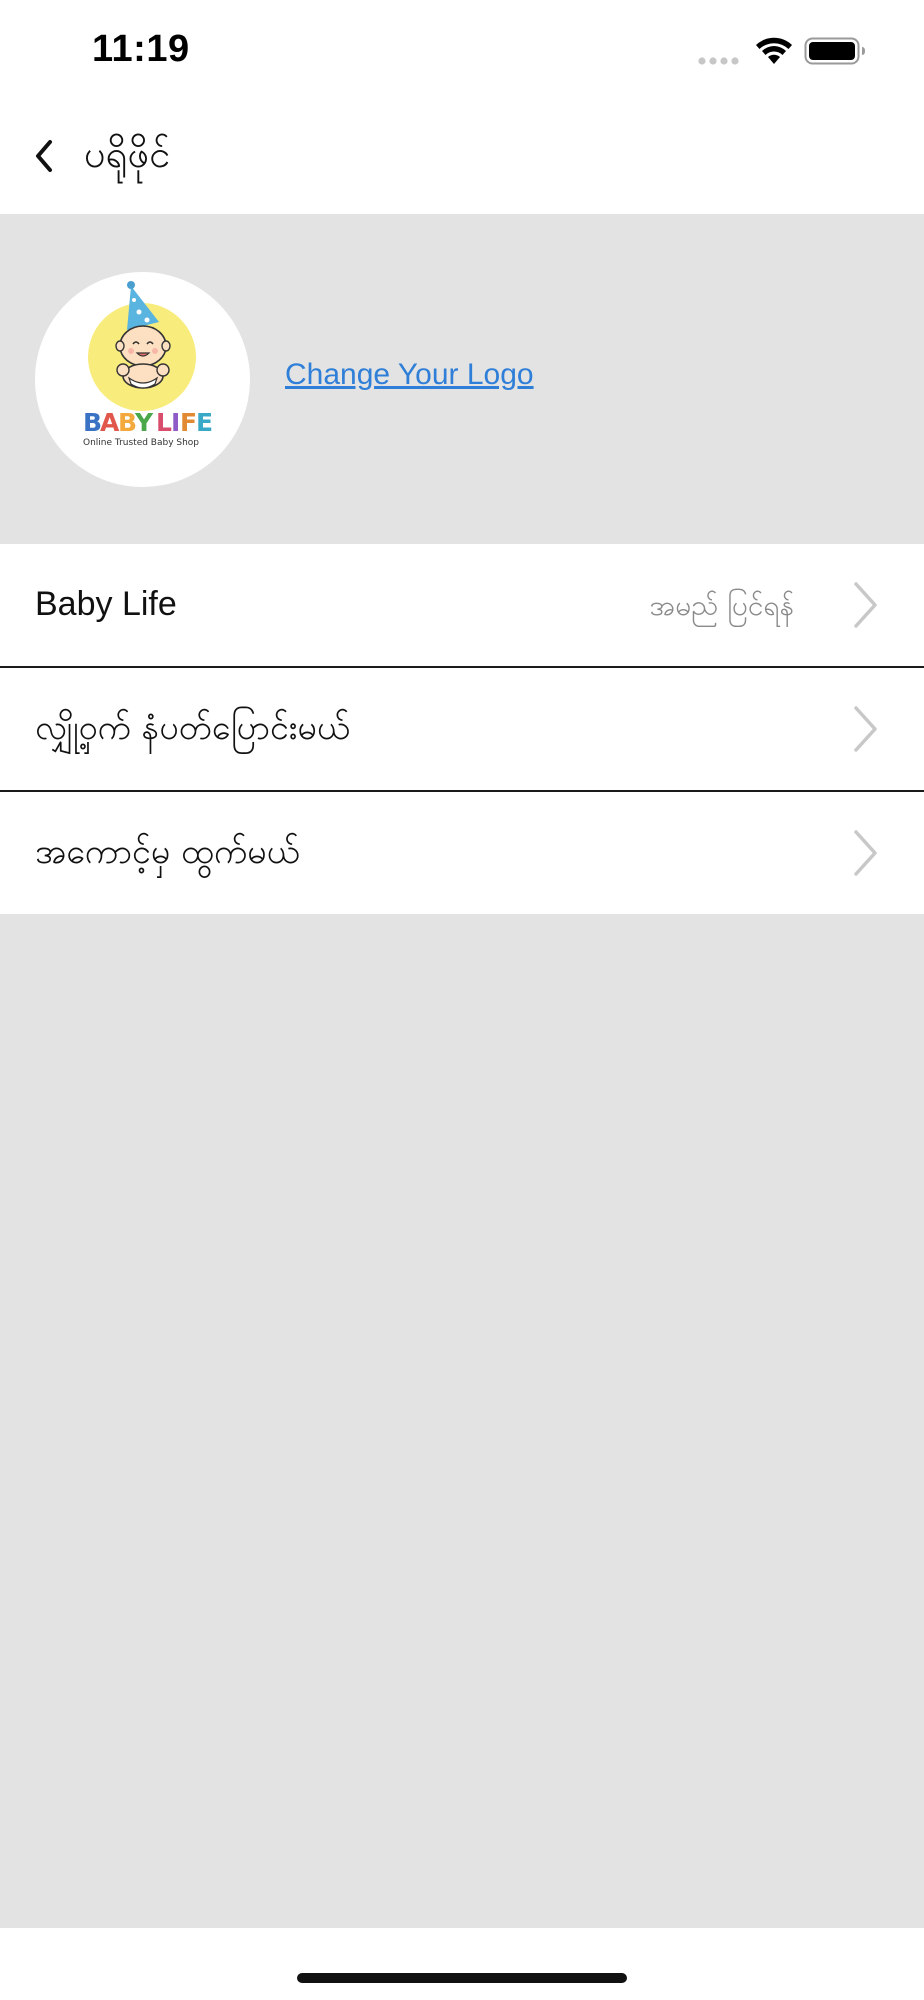  I want to click on menu-item-logout: အကောင့်မှ ထွက်မယ်, so click(462, 852).